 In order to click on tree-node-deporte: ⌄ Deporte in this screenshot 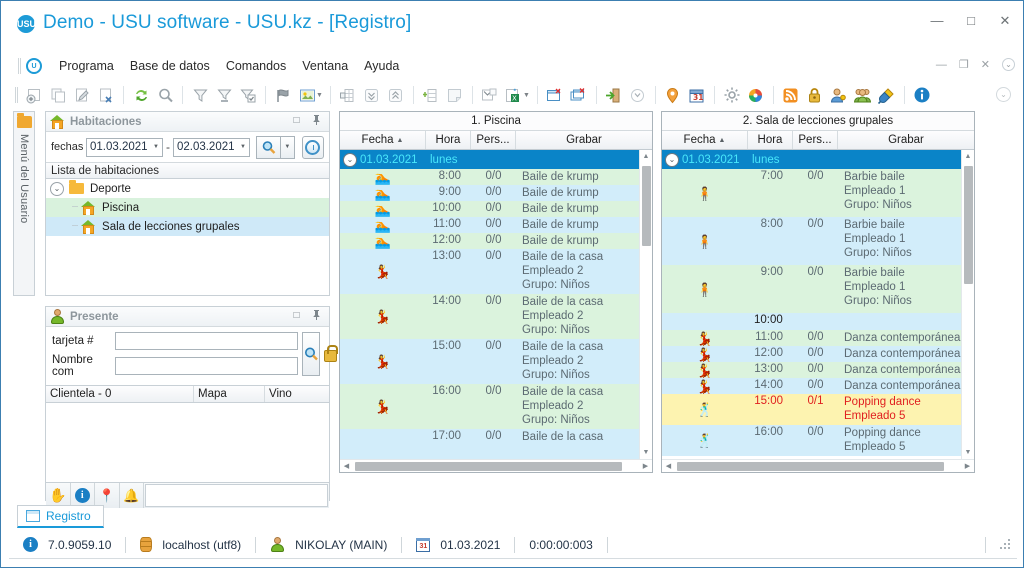, I will do `click(187, 188)`.